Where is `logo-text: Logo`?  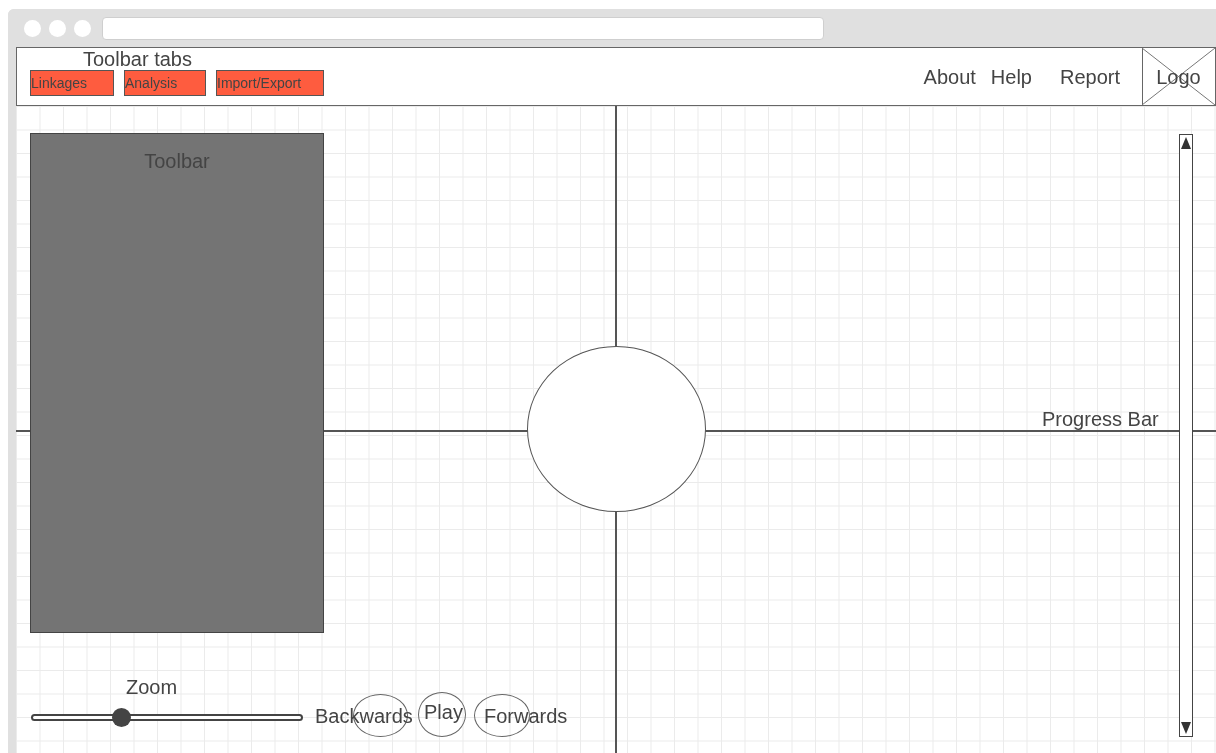 logo-text: Logo is located at coordinates (1178, 77).